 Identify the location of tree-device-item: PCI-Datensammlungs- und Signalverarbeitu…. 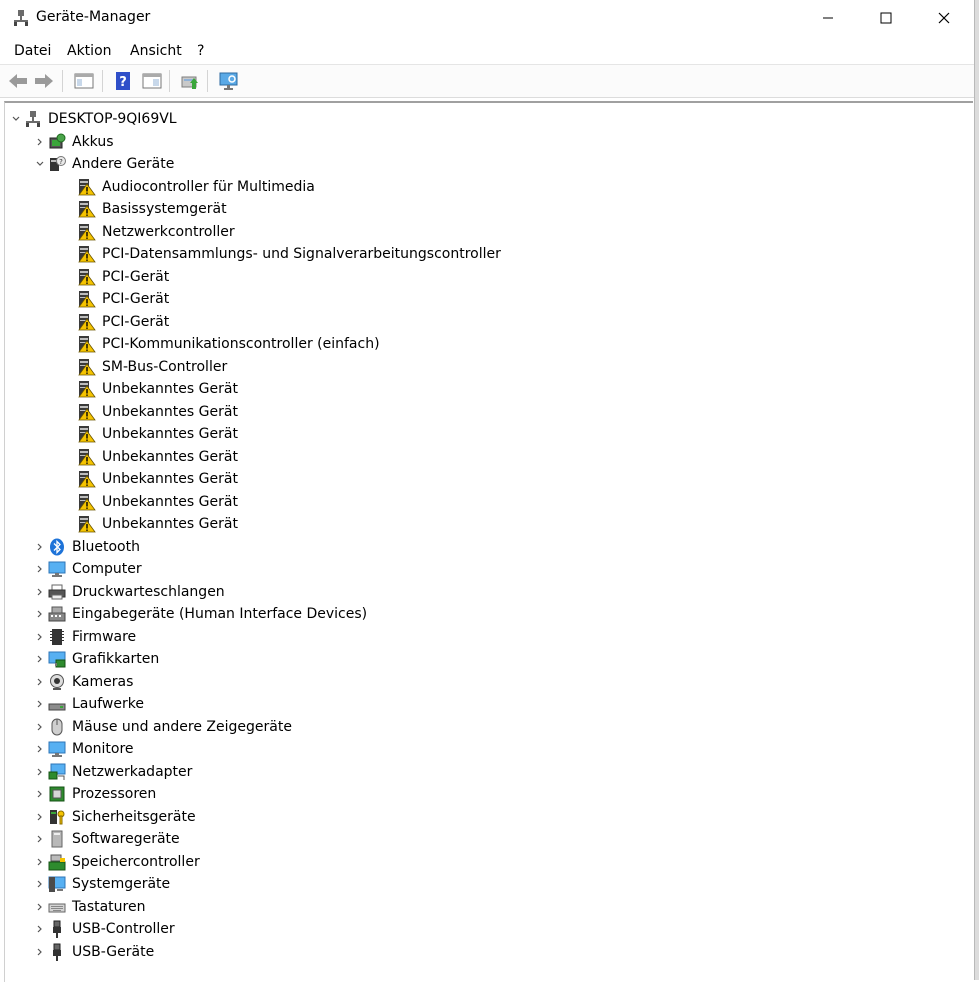
(289, 254).